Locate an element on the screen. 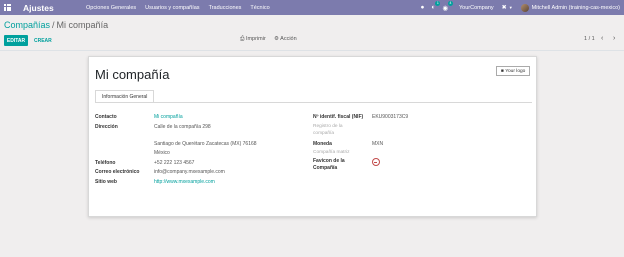  phone-label: Teléfono is located at coordinates (105, 163).